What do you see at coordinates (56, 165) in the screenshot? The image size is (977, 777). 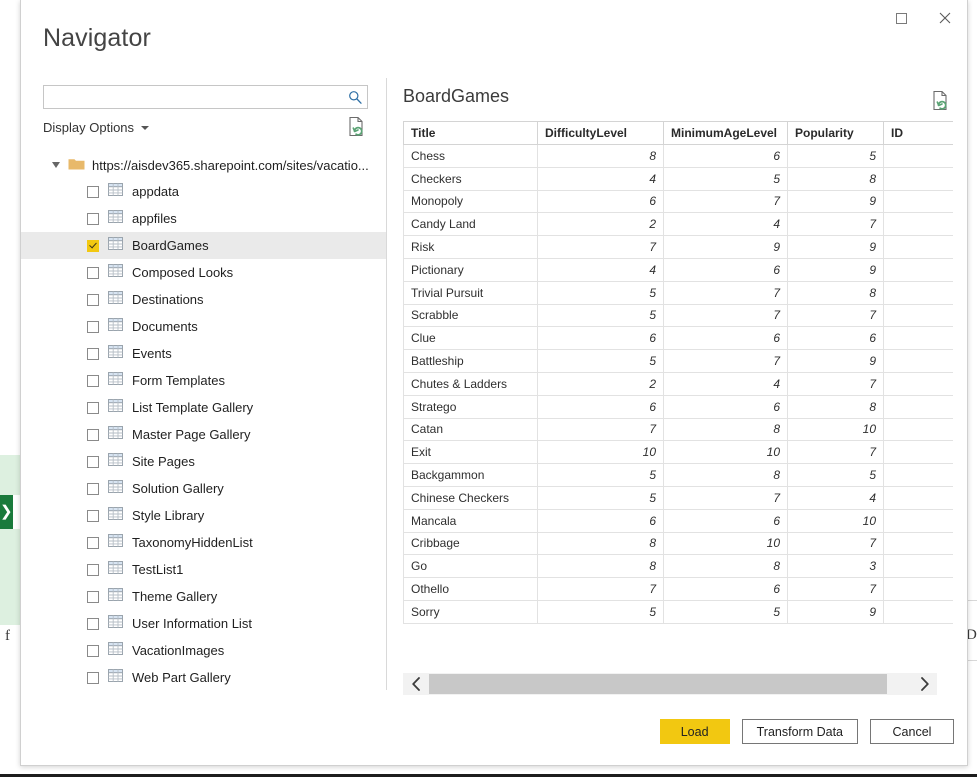 I see `triangle-expanded-icon` at bounding box center [56, 165].